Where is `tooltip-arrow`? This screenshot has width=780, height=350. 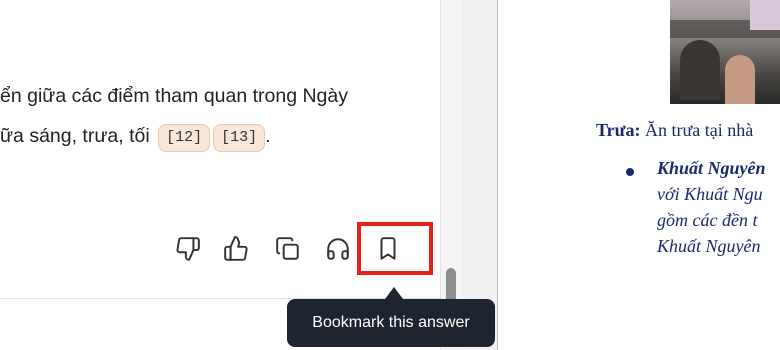 tooltip-arrow is located at coordinates (394, 293).